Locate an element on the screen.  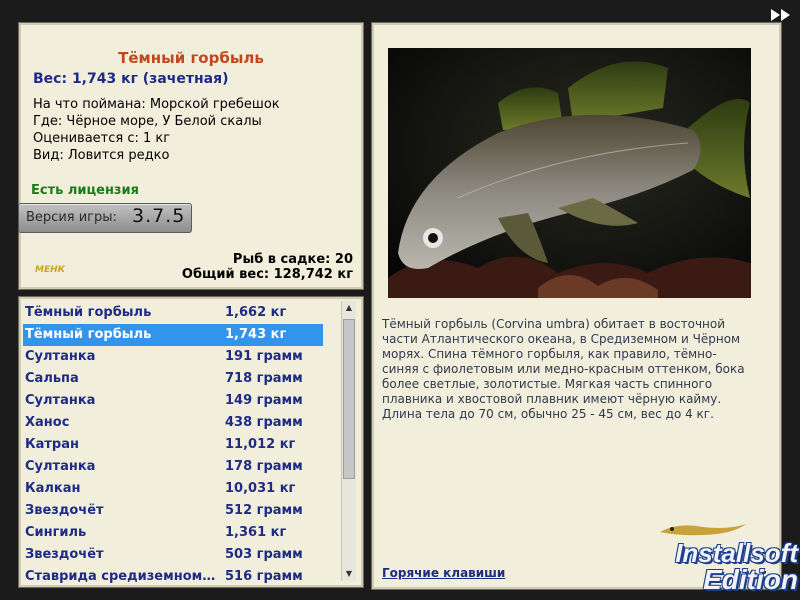
catch-list-row: Тёмный горбыль 1,662 кг is located at coordinates (173, 313).